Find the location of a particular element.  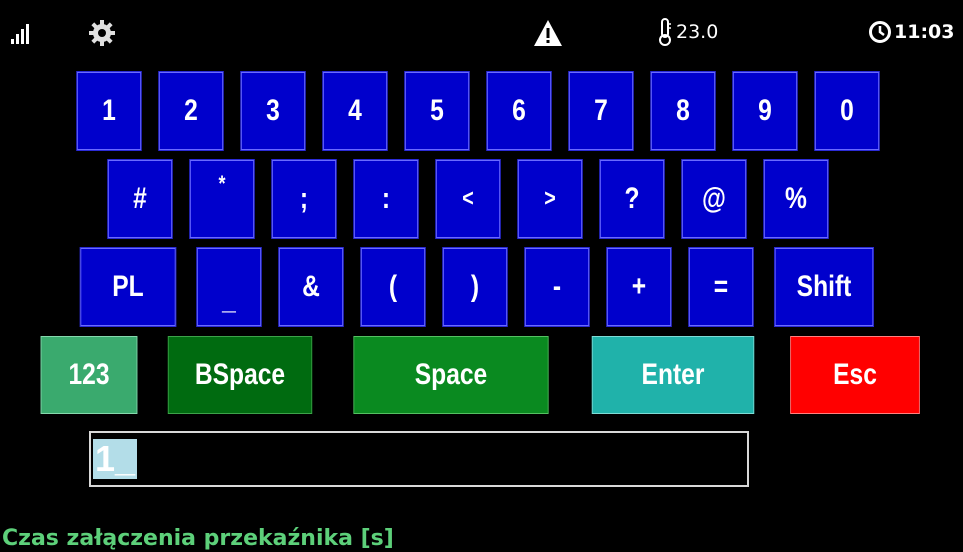

key-label: & is located at coordinates (311, 286).